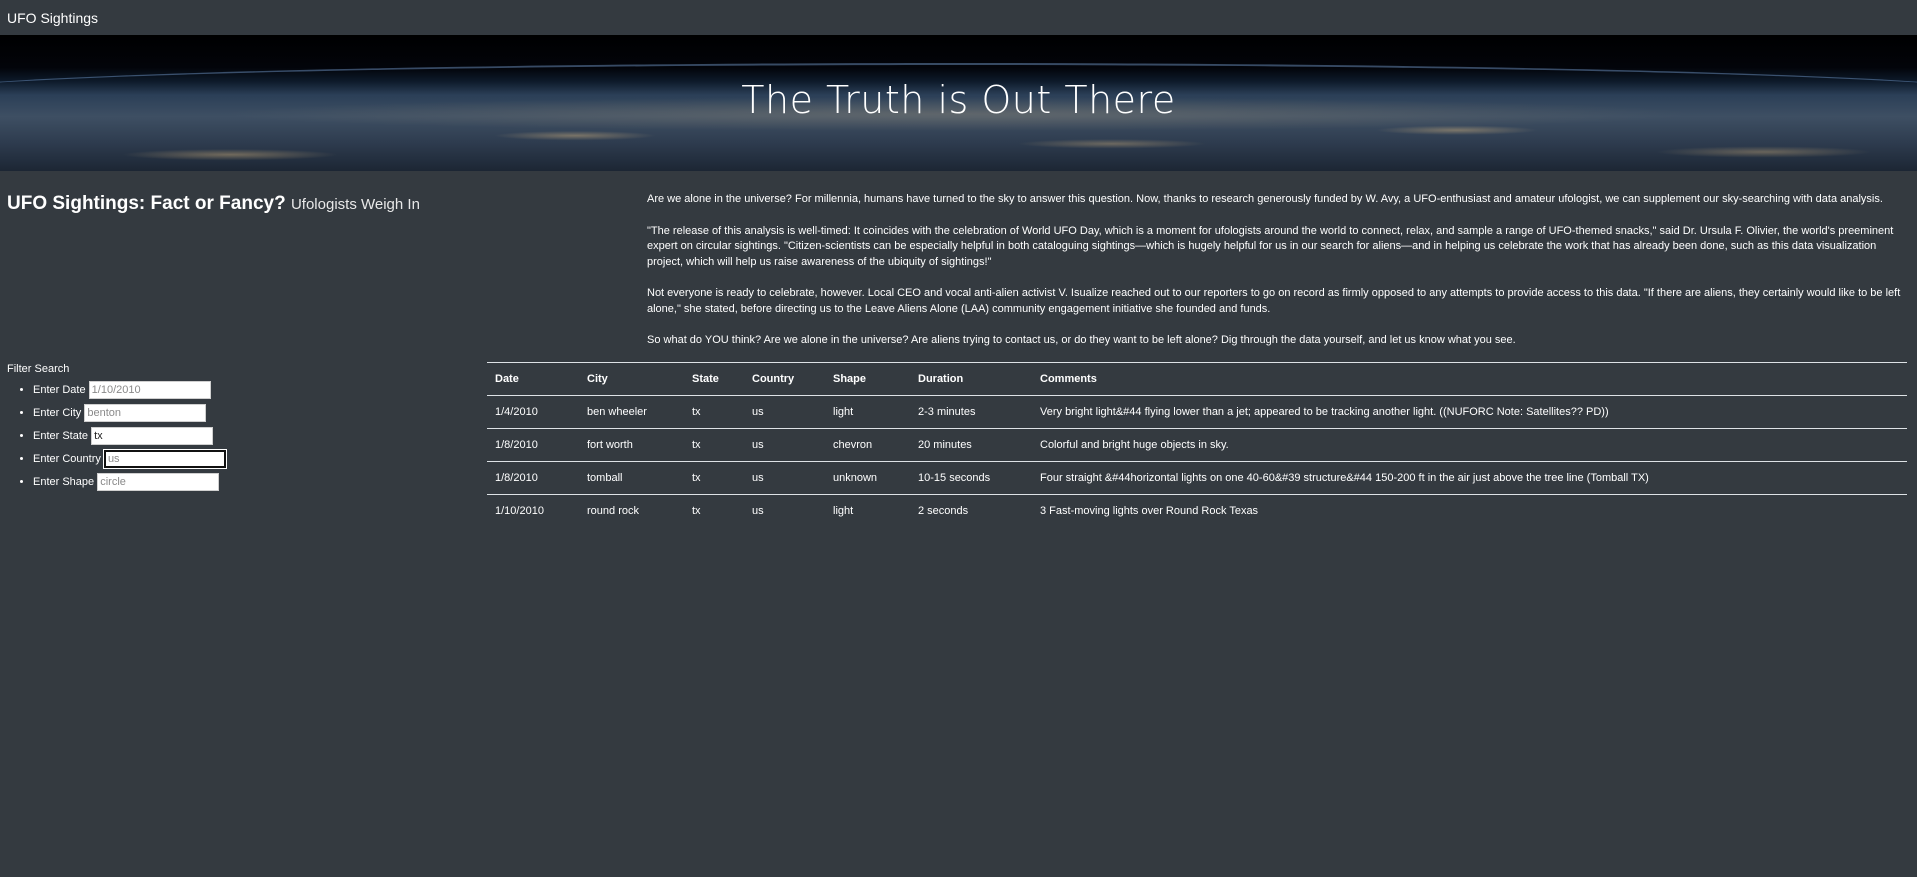 The width and height of the screenshot is (1917, 877). What do you see at coordinates (149, 390) in the screenshot?
I see `date-input` at bounding box center [149, 390].